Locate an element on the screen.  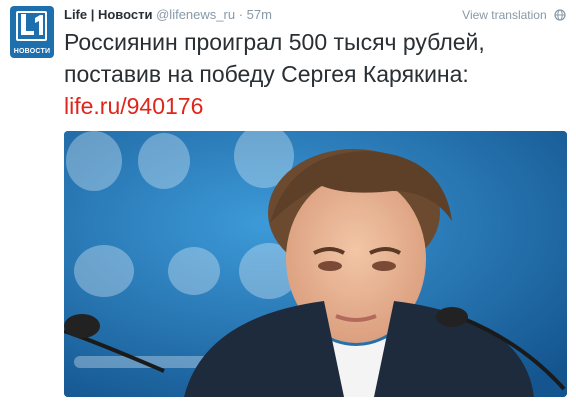
avatar-label: НОВОСТИ is located at coordinates (32, 51).